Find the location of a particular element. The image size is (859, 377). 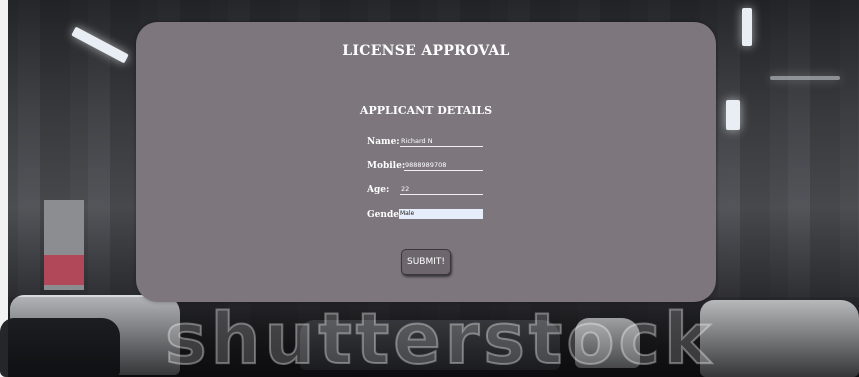

submit-button: SUBMIT! is located at coordinates (426, 262).